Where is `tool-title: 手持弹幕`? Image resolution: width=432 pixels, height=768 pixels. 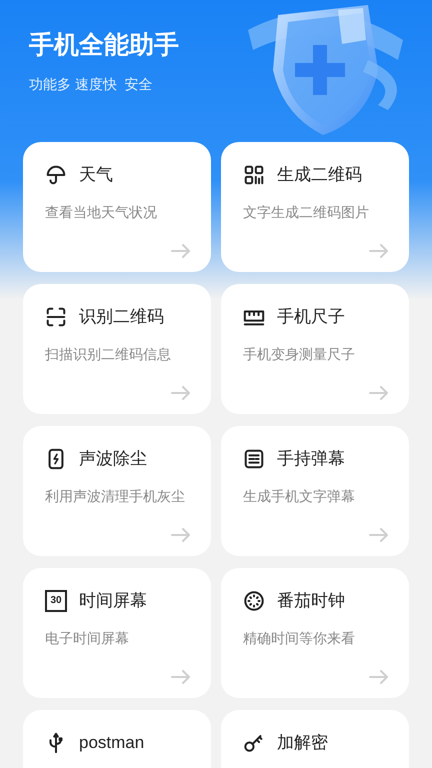 tool-title: 手持弹幕 is located at coordinates (311, 459).